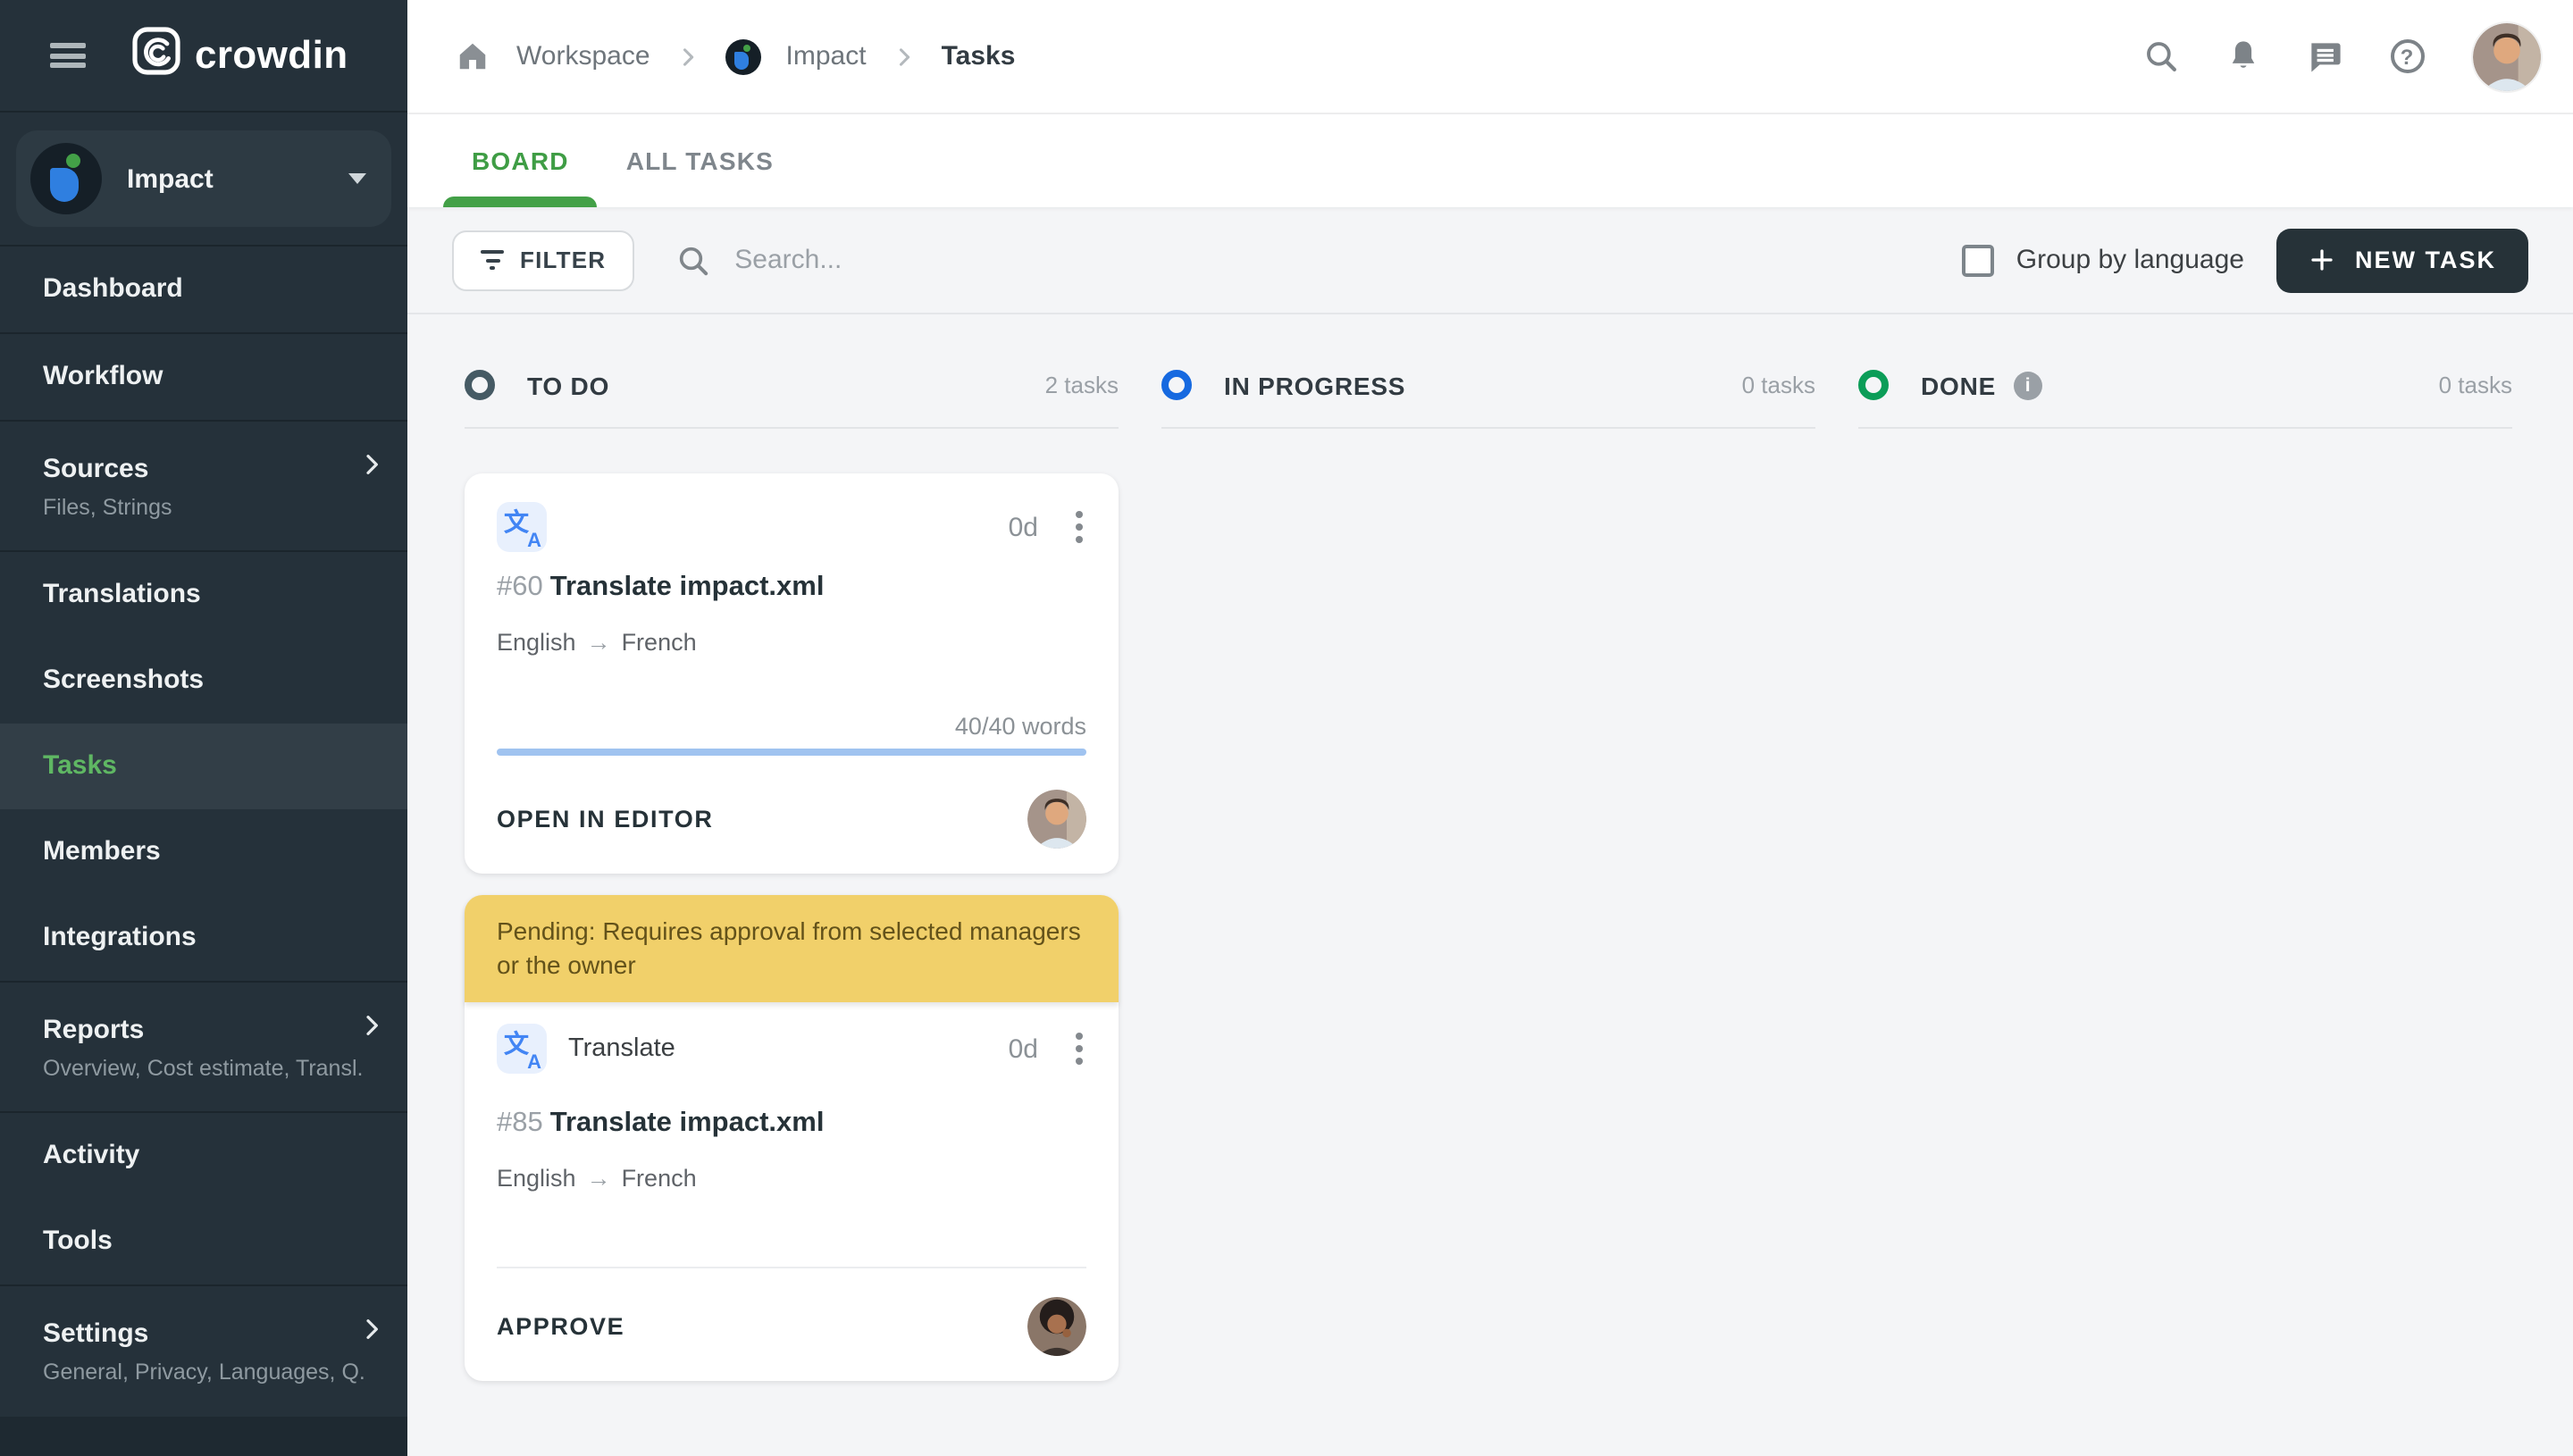  I want to click on project-avatar, so click(66, 178).